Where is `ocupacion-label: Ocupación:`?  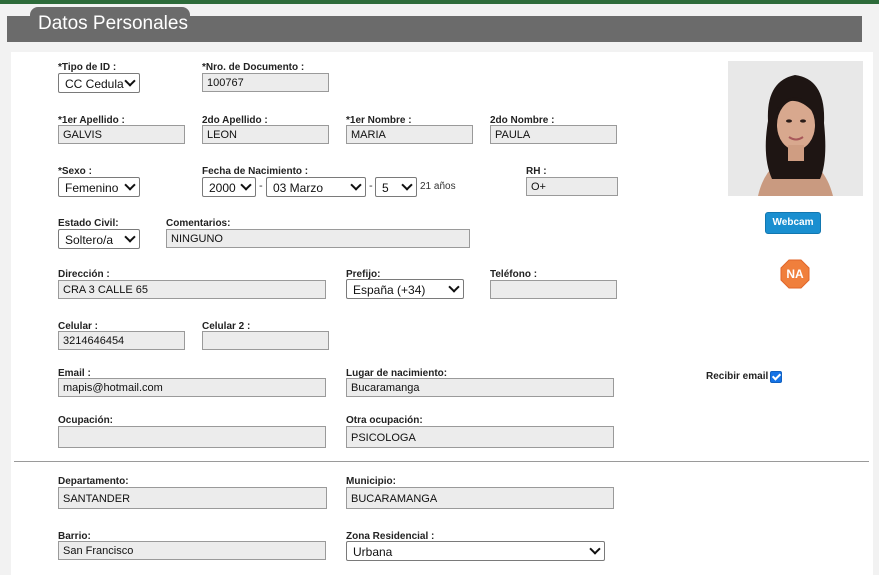 ocupacion-label: Ocupación: is located at coordinates (86, 420).